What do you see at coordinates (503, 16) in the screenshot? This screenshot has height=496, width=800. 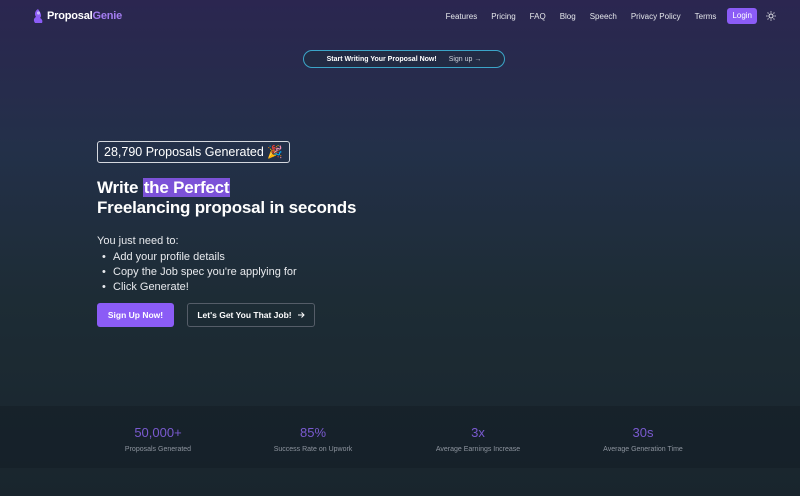 I see `nav-link-pricing: Pricing` at bounding box center [503, 16].